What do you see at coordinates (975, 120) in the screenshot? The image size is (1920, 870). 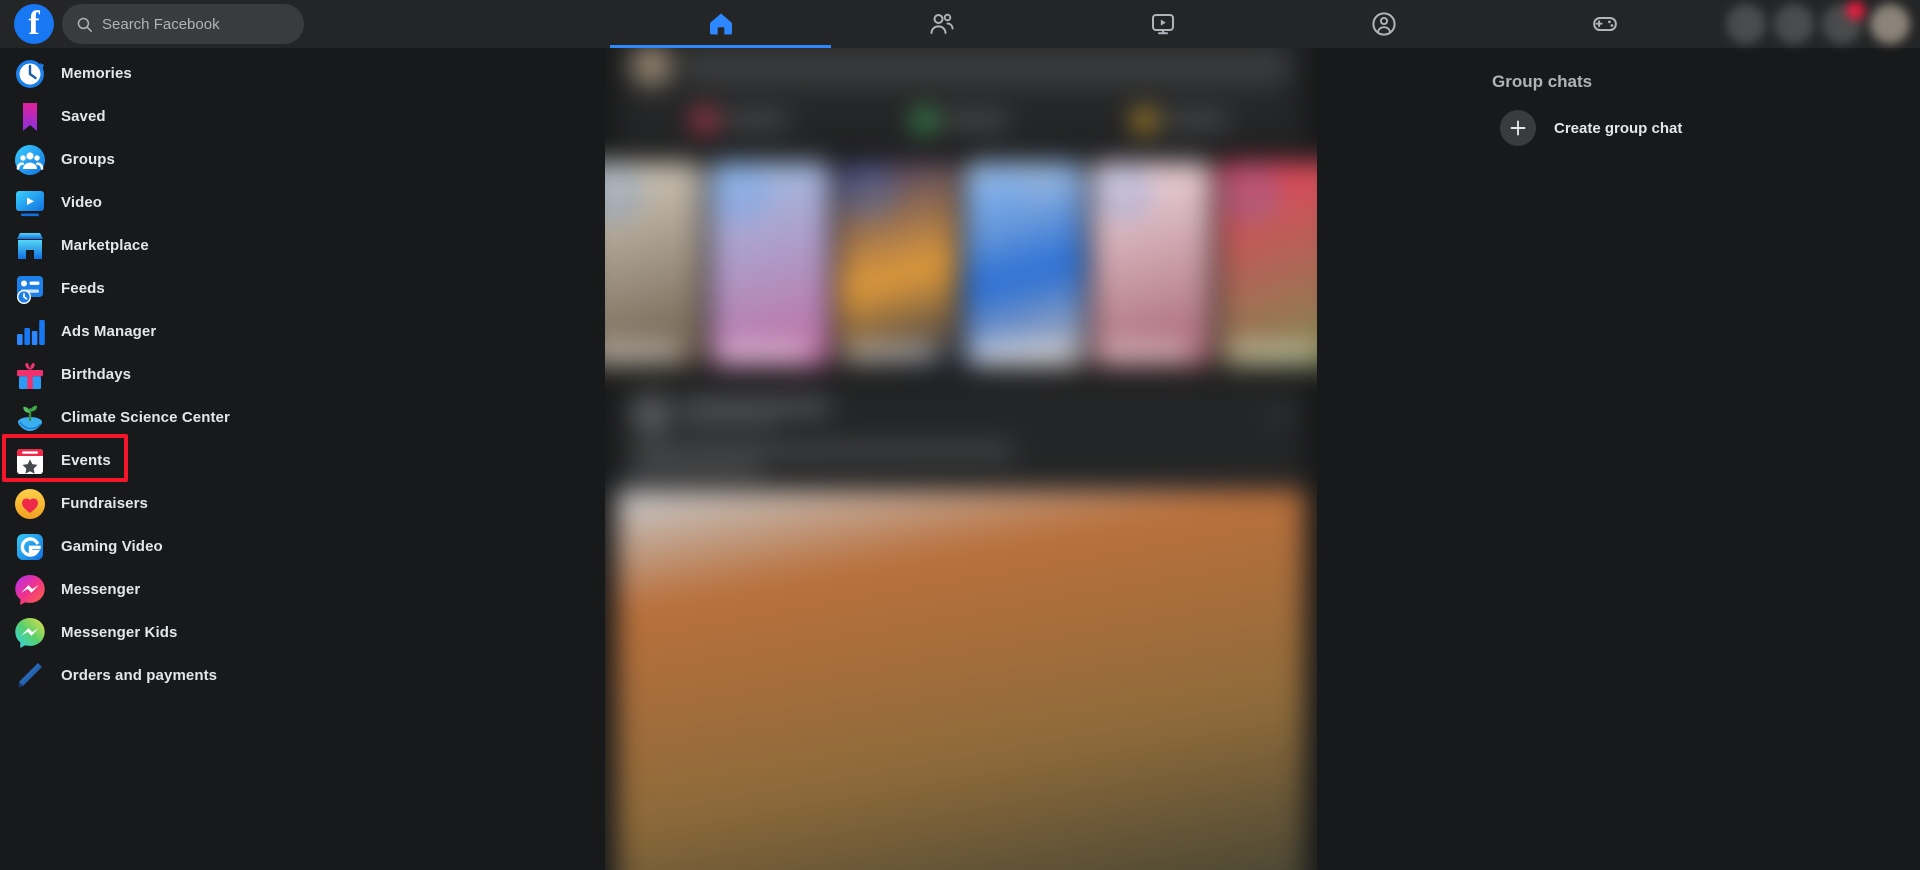 I see `photo-video-label` at bounding box center [975, 120].